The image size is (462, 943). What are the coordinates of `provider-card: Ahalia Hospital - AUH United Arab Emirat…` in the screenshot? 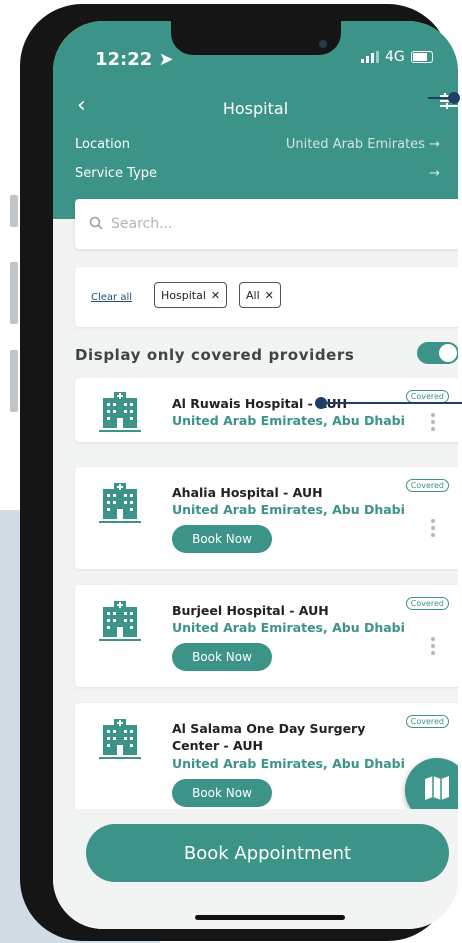 It's located at (266, 518).